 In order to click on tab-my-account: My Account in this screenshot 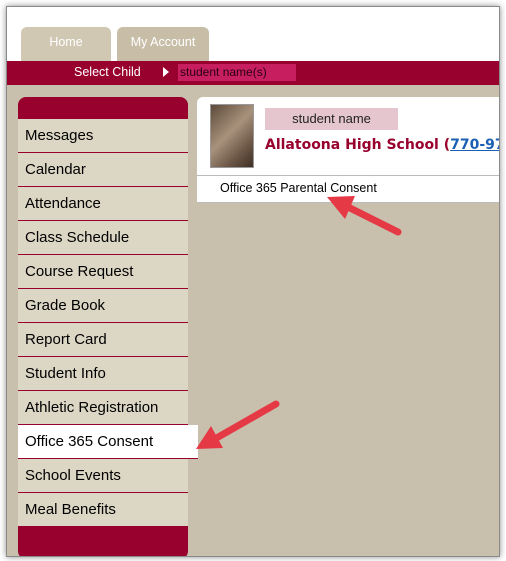, I will do `click(163, 44)`.